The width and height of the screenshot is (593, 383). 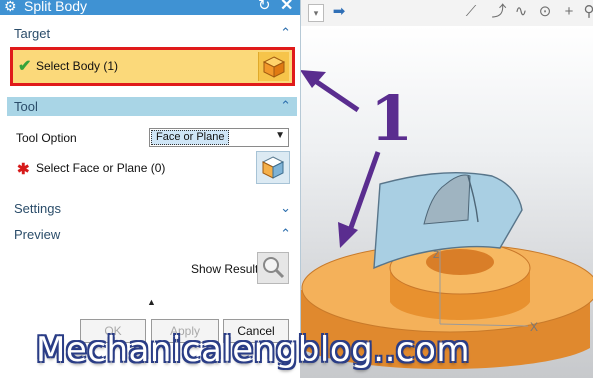 I want to click on preview-section-header: Preview ⌃, so click(x=152, y=234).